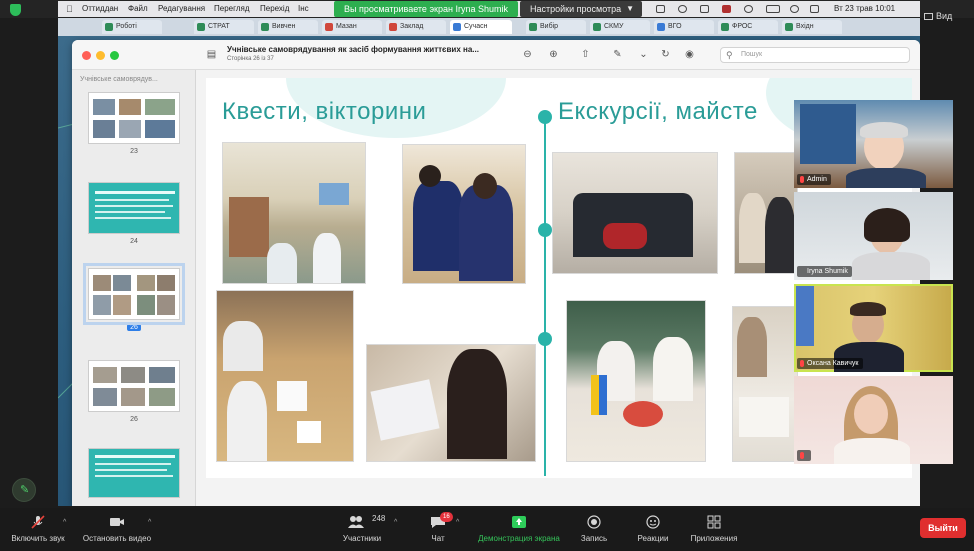 The width and height of the screenshot is (974, 551). I want to click on pencil-icon: ✎, so click(25, 490).